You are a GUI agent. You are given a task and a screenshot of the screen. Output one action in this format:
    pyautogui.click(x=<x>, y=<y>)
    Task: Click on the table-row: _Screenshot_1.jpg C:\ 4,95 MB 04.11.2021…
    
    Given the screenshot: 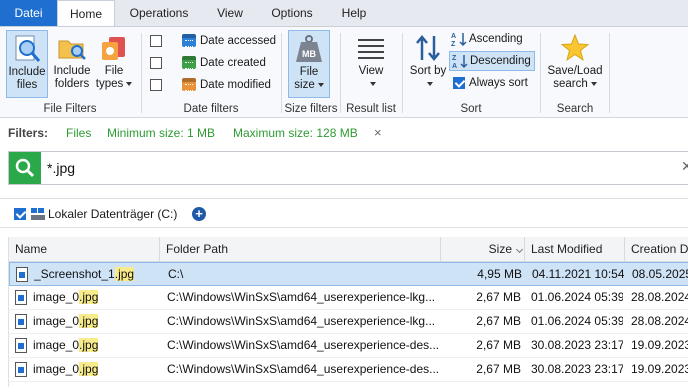 What is the action you would take?
    pyautogui.click(x=348, y=274)
    